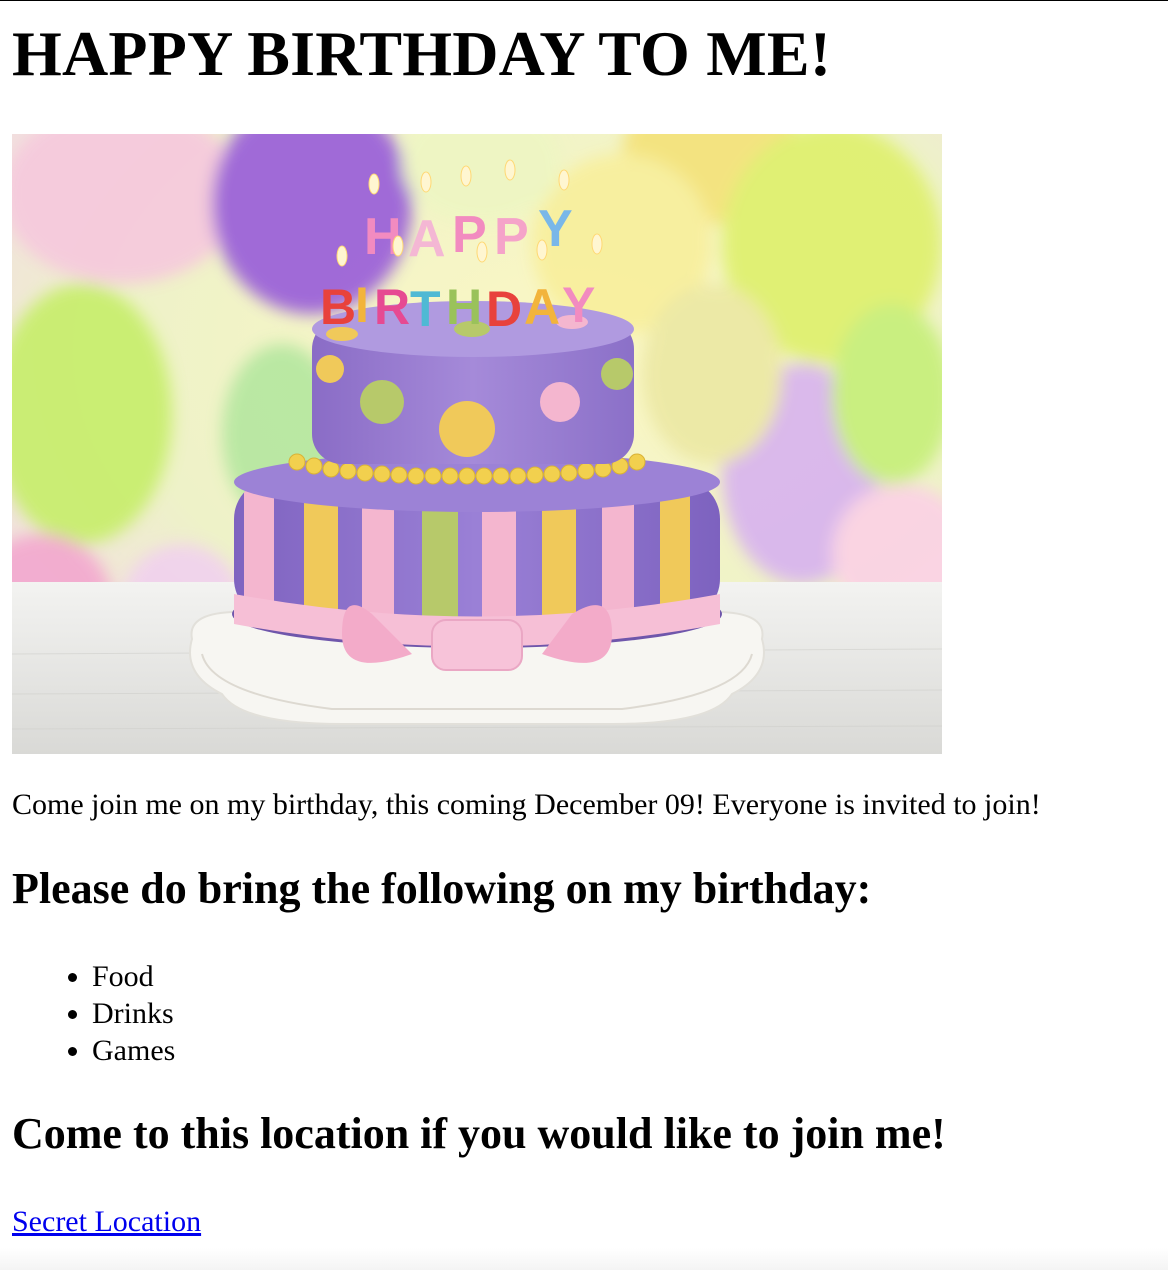  I want to click on list-item: Food, so click(133, 976).